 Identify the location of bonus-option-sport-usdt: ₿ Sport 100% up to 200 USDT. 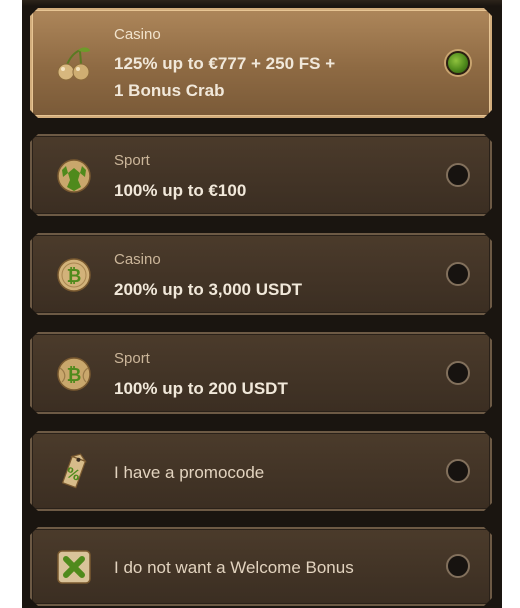
(261, 373).